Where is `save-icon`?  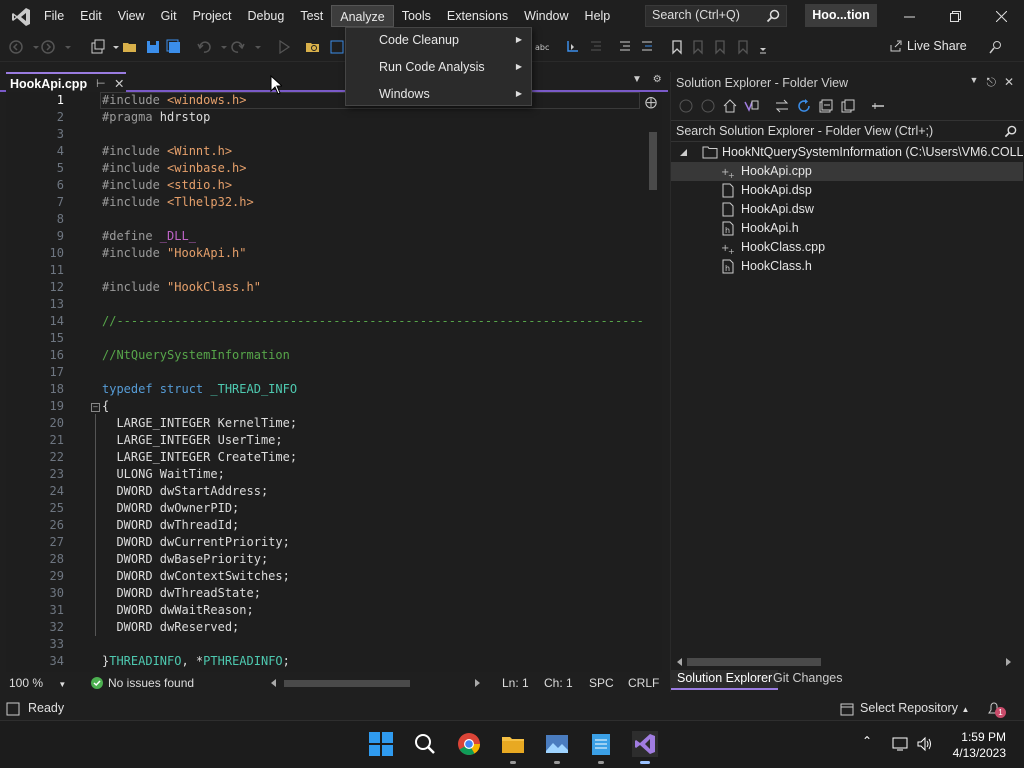
save-icon is located at coordinates (153, 47).